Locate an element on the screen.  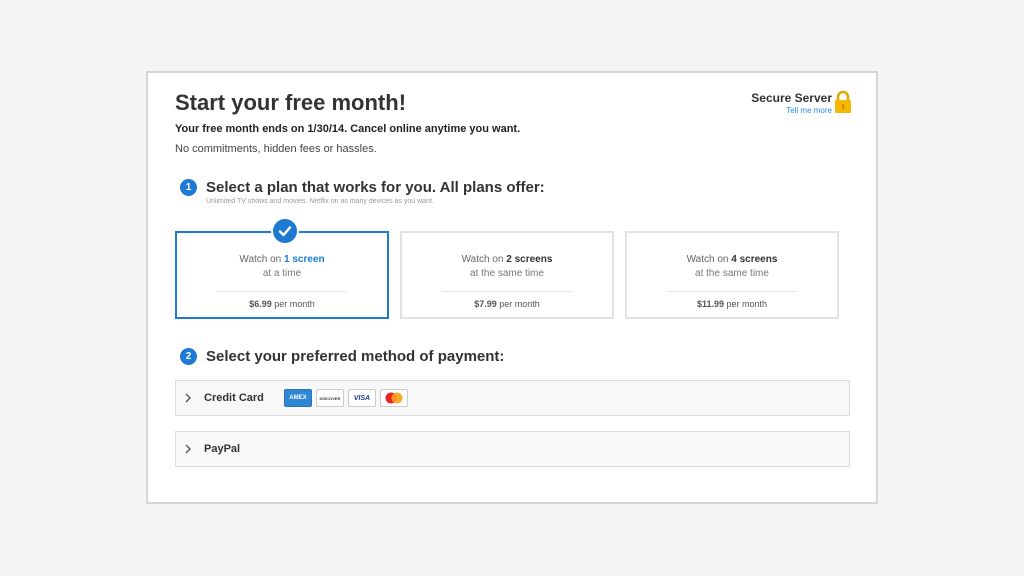
mastercard-card-icon is located at coordinates (393, 398).